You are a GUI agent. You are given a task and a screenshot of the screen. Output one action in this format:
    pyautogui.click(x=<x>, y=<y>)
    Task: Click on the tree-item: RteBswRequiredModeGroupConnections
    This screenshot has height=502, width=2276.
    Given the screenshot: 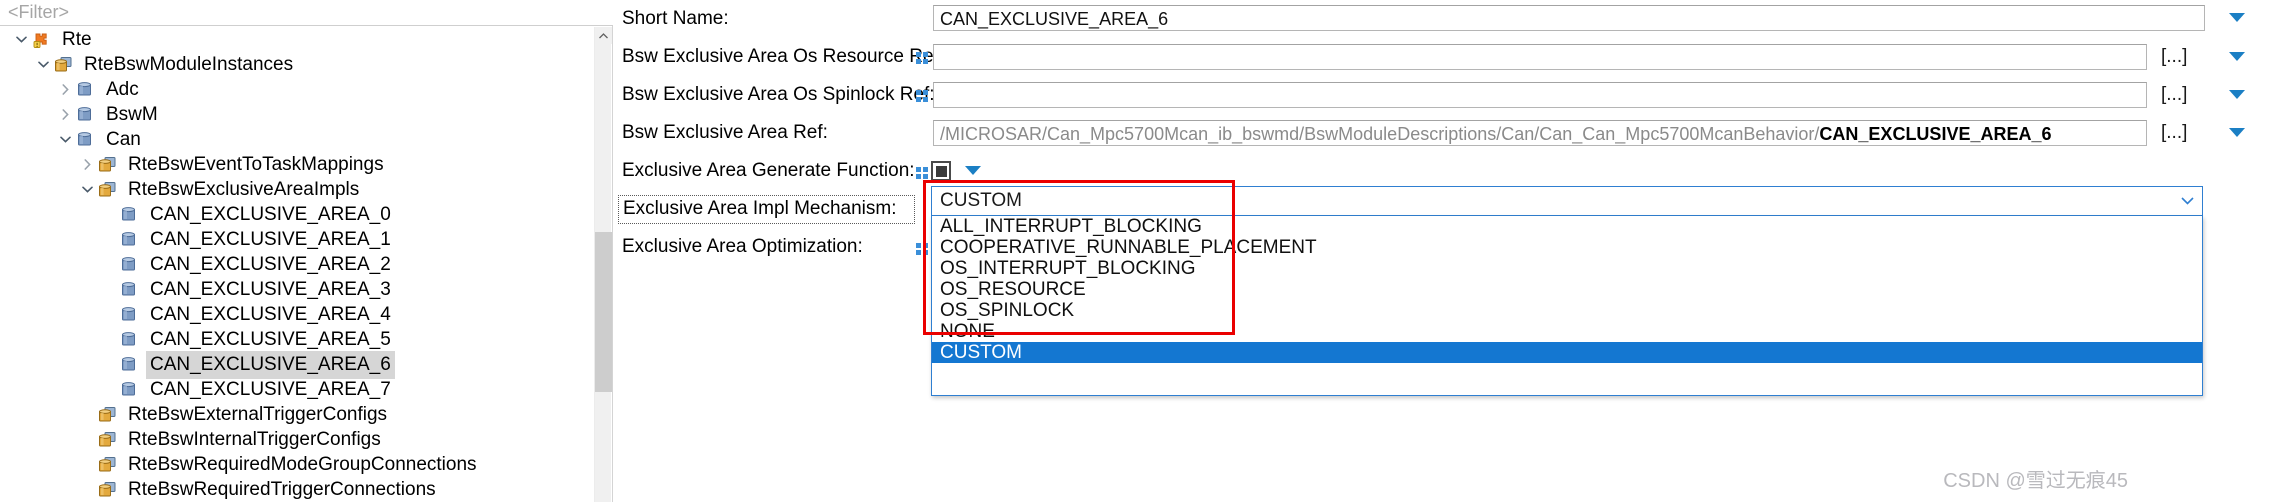 What is the action you would take?
    pyautogui.click(x=297, y=464)
    